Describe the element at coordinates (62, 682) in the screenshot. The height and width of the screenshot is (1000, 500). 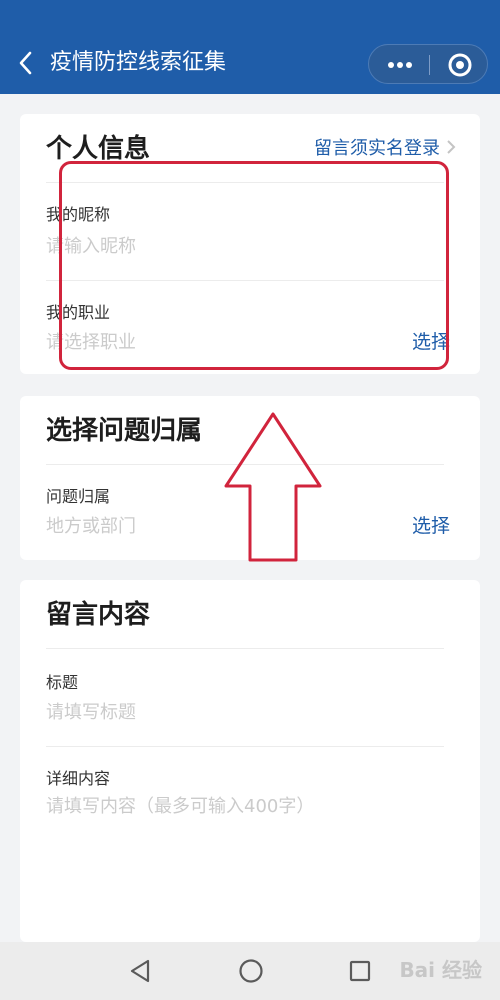
I see `message-title-label: 标题` at that location.